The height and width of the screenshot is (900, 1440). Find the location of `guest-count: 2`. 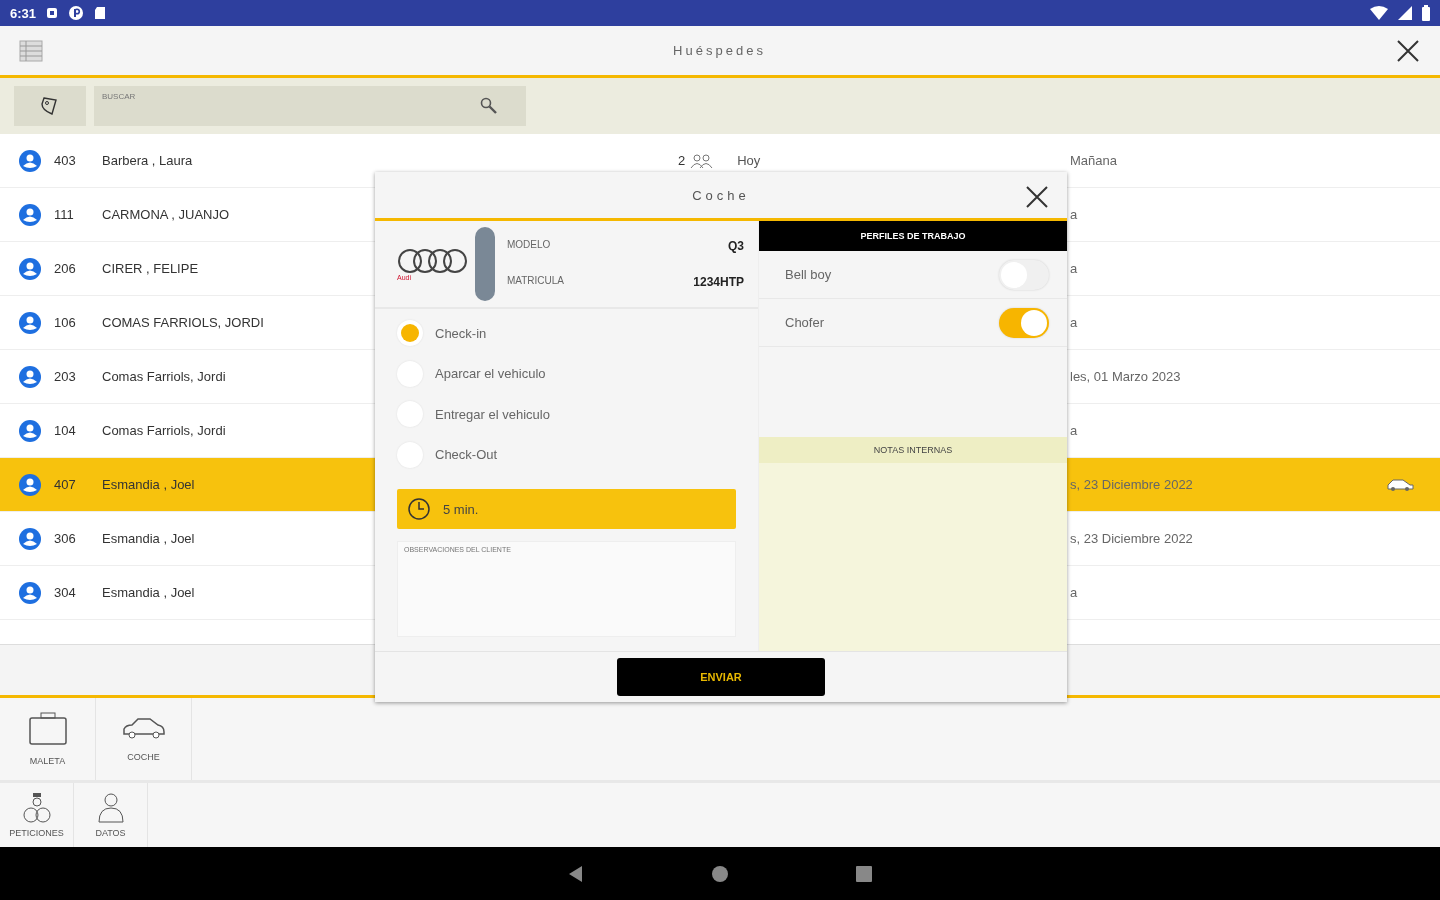

guest-count: 2 is located at coordinates (682, 160).